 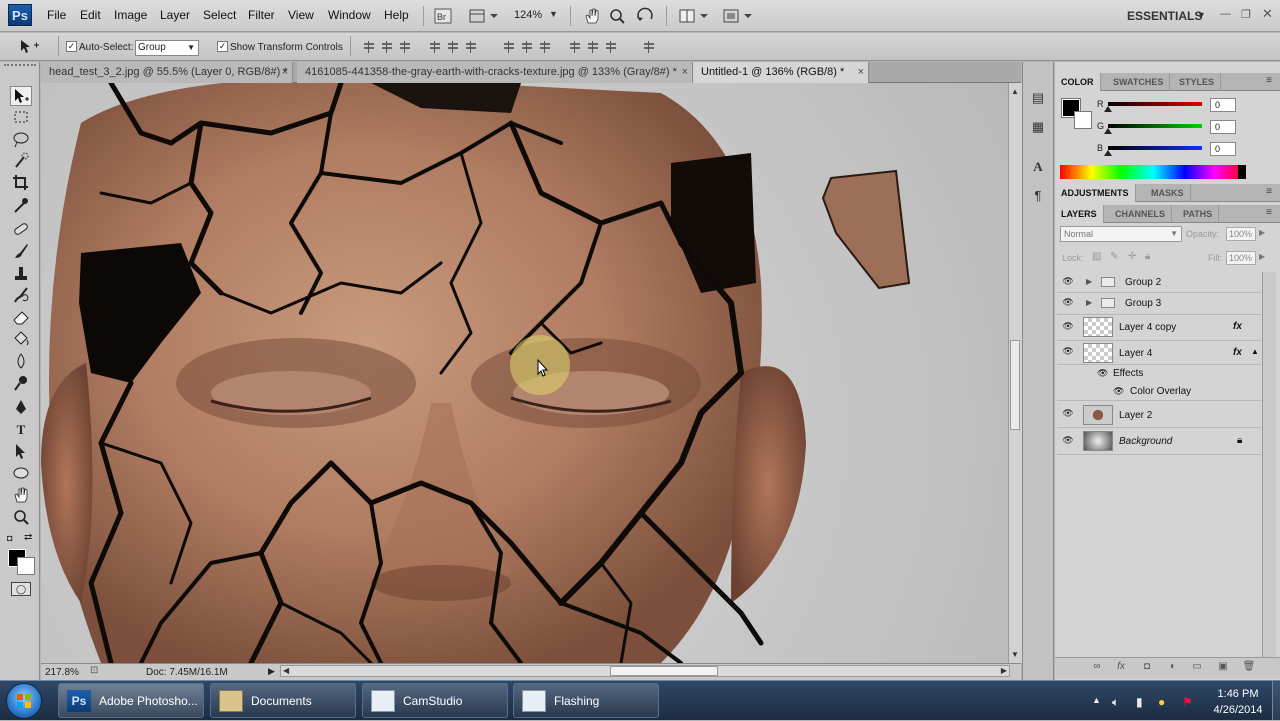 I want to click on taskbar-item-camstudio: CamStudio, so click(x=435, y=700).